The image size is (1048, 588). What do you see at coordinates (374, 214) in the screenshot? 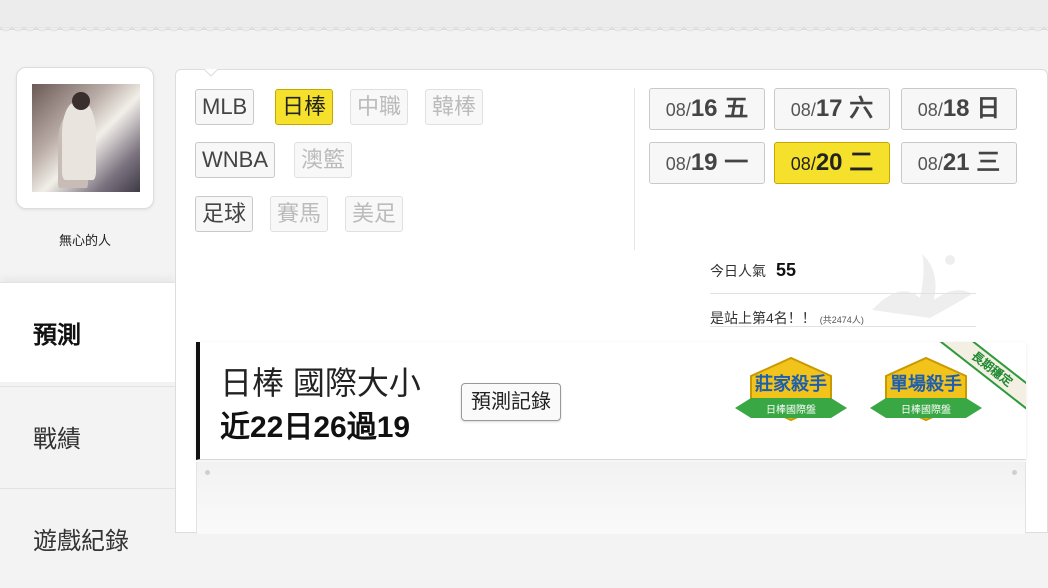
I see `league-tab-nfl: 美足` at bounding box center [374, 214].